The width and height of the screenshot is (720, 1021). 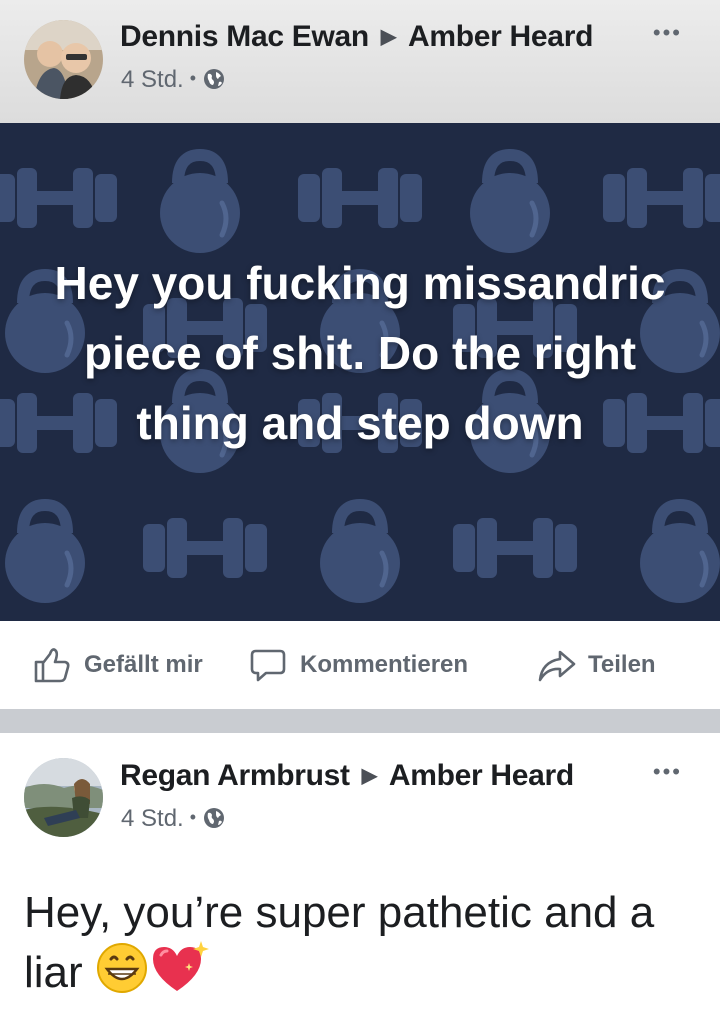 I want to click on author-name: Regan Armbrust, so click(x=235, y=775).